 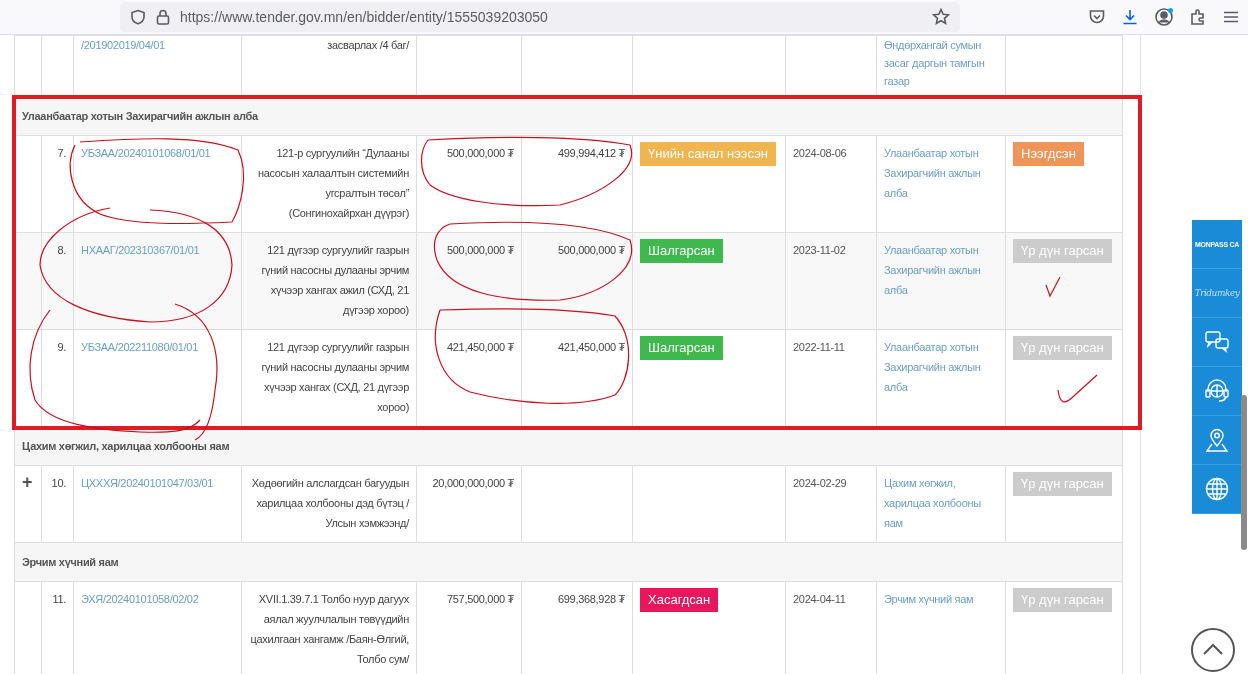 What do you see at coordinates (1244, 472) in the screenshot?
I see `scrollbar-thumb` at bounding box center [1244, 472].